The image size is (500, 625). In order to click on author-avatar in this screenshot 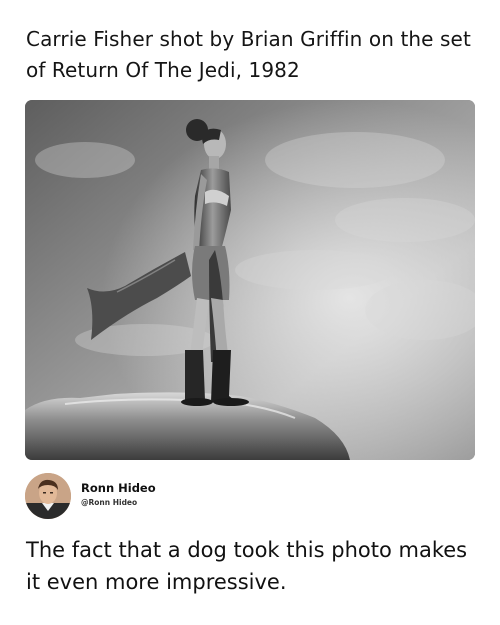, I will do `click(48, 496)`.